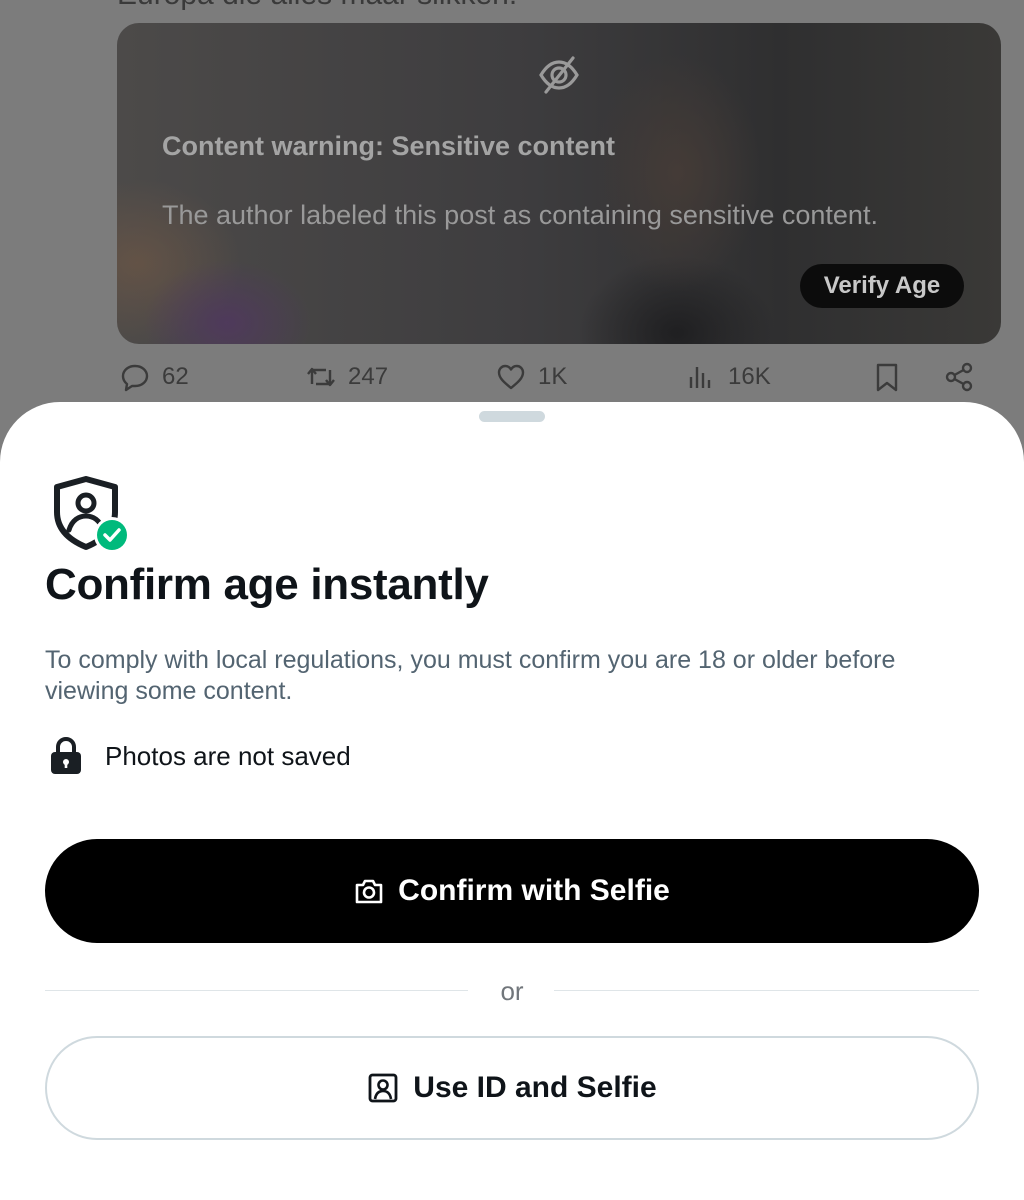 The height and width of the screenshot is (1200, 1024). What do you see at coordinates (369, 891) in the screenshot?
I see `camera-icon` at bounding box center [369, 891].